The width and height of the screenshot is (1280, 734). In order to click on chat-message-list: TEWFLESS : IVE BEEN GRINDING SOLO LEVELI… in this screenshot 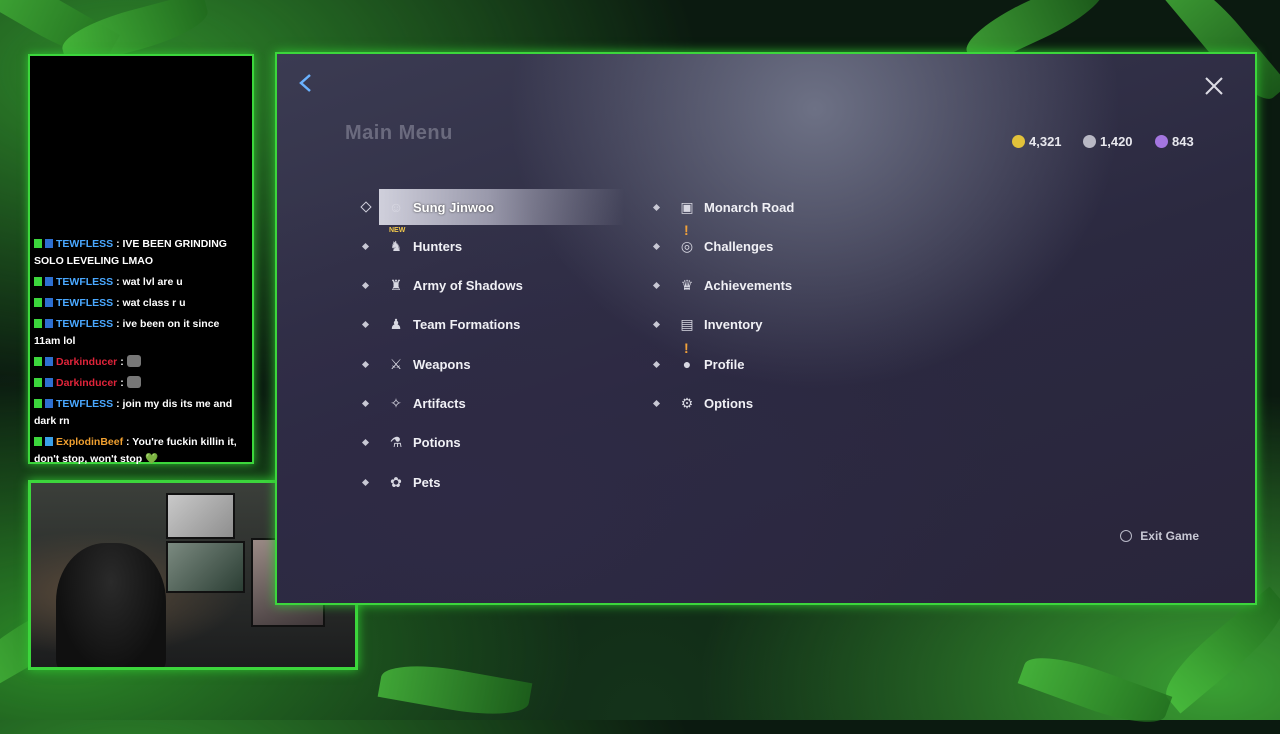, I will do `click(141, 354)`.